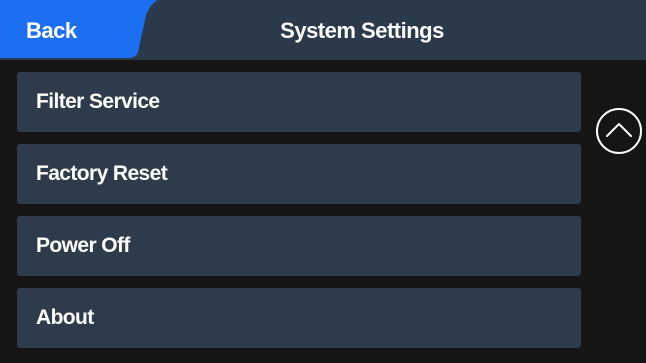  I want to click on back-button: Back, so click(79, 30).